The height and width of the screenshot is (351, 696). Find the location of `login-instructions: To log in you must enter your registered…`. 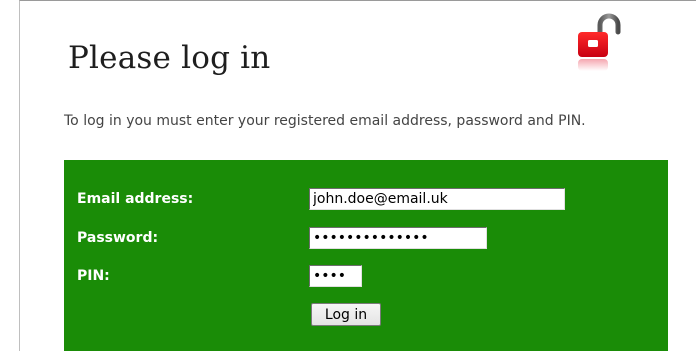

login-instructions: To log in you must enter your registered… is located at coordinates (325, 121).